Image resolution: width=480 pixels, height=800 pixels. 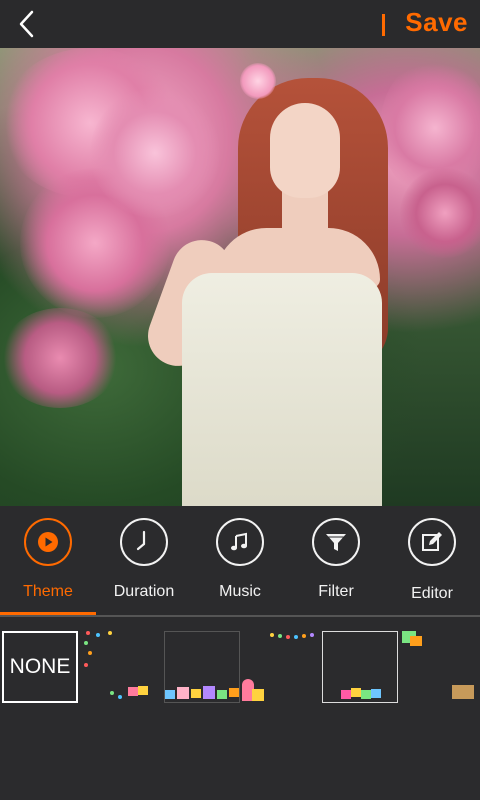 I want to click on back-arrow-icon, so click(x=26, y=24).